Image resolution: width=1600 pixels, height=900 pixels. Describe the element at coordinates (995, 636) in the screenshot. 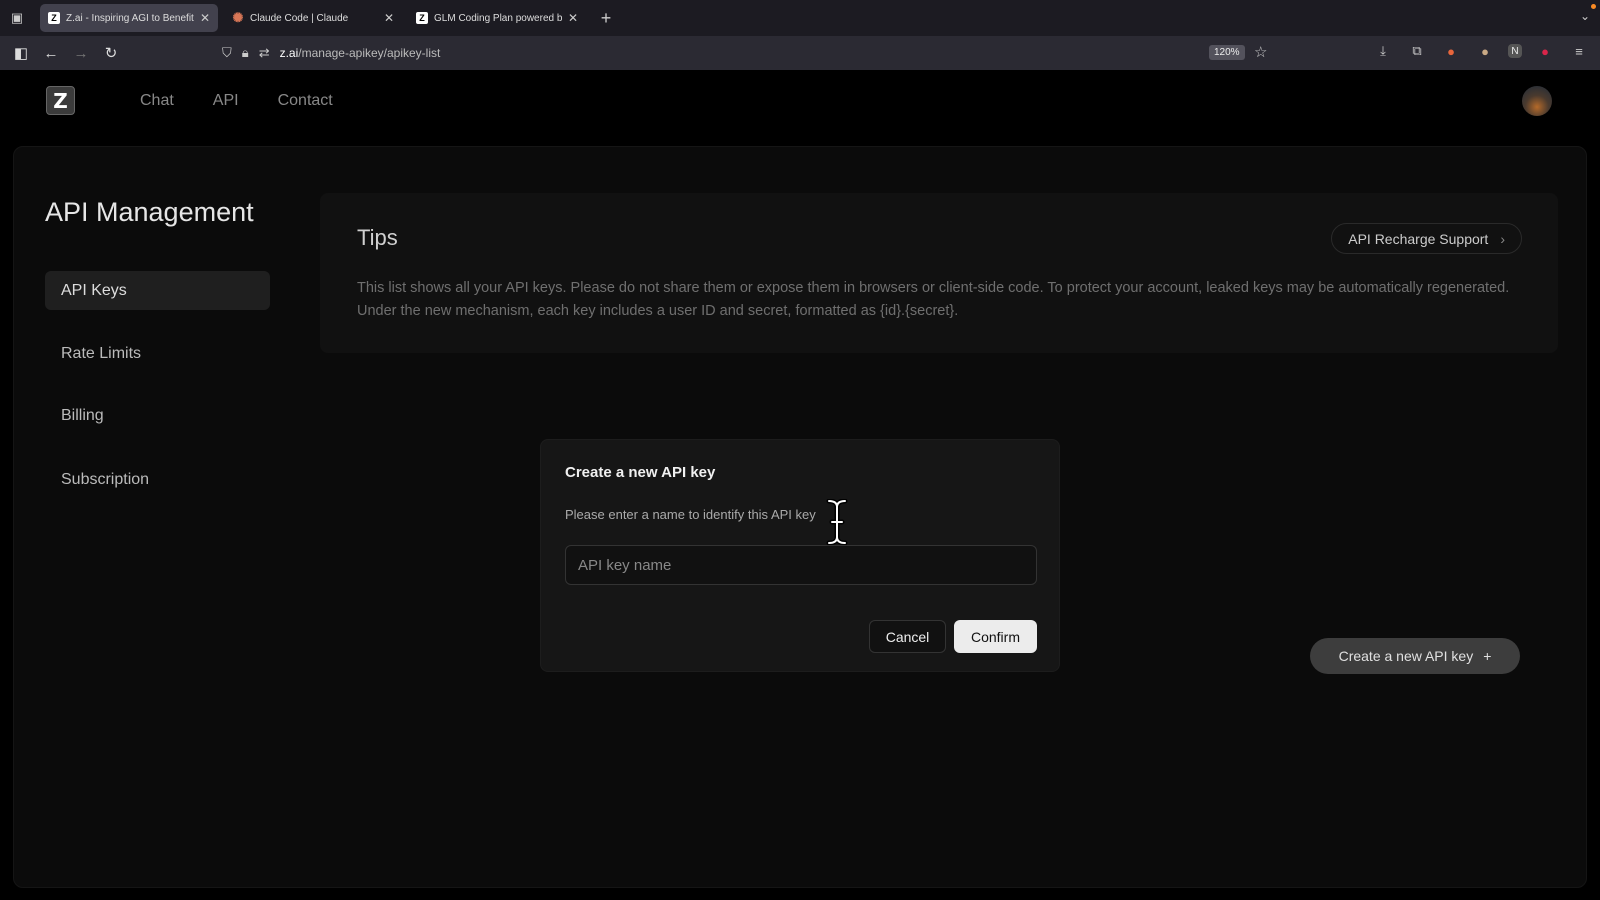

I see `confirm-button: Confirm` at that location.